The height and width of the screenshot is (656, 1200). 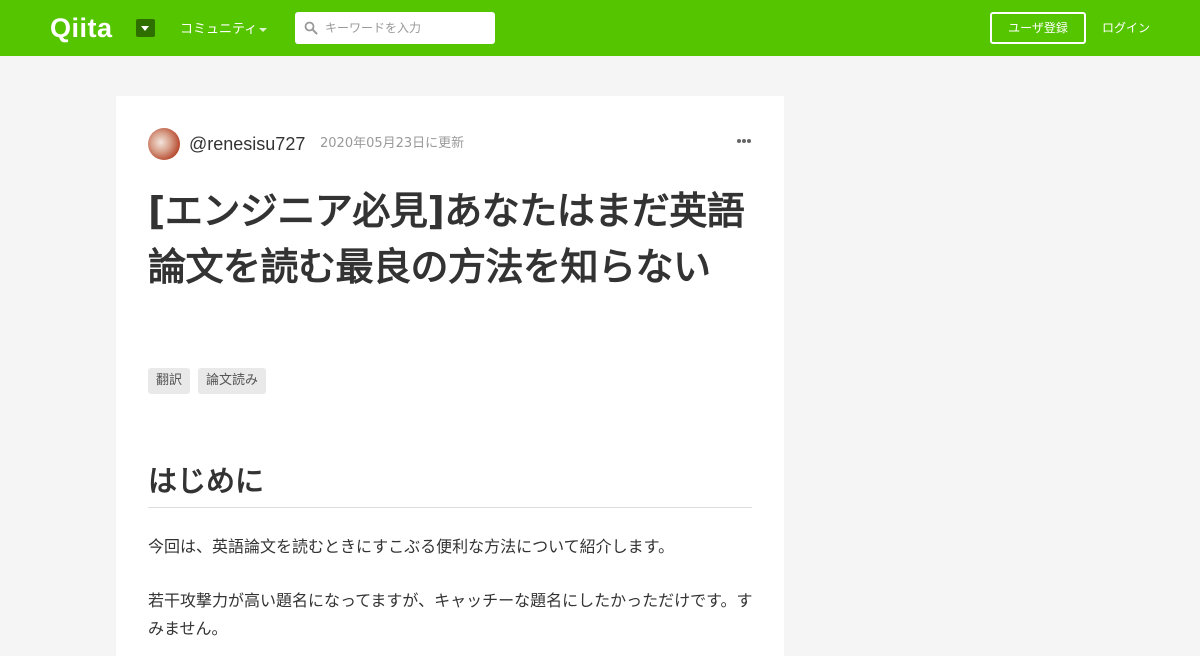 I want to click on more-icon, so click(x=744, y=142).